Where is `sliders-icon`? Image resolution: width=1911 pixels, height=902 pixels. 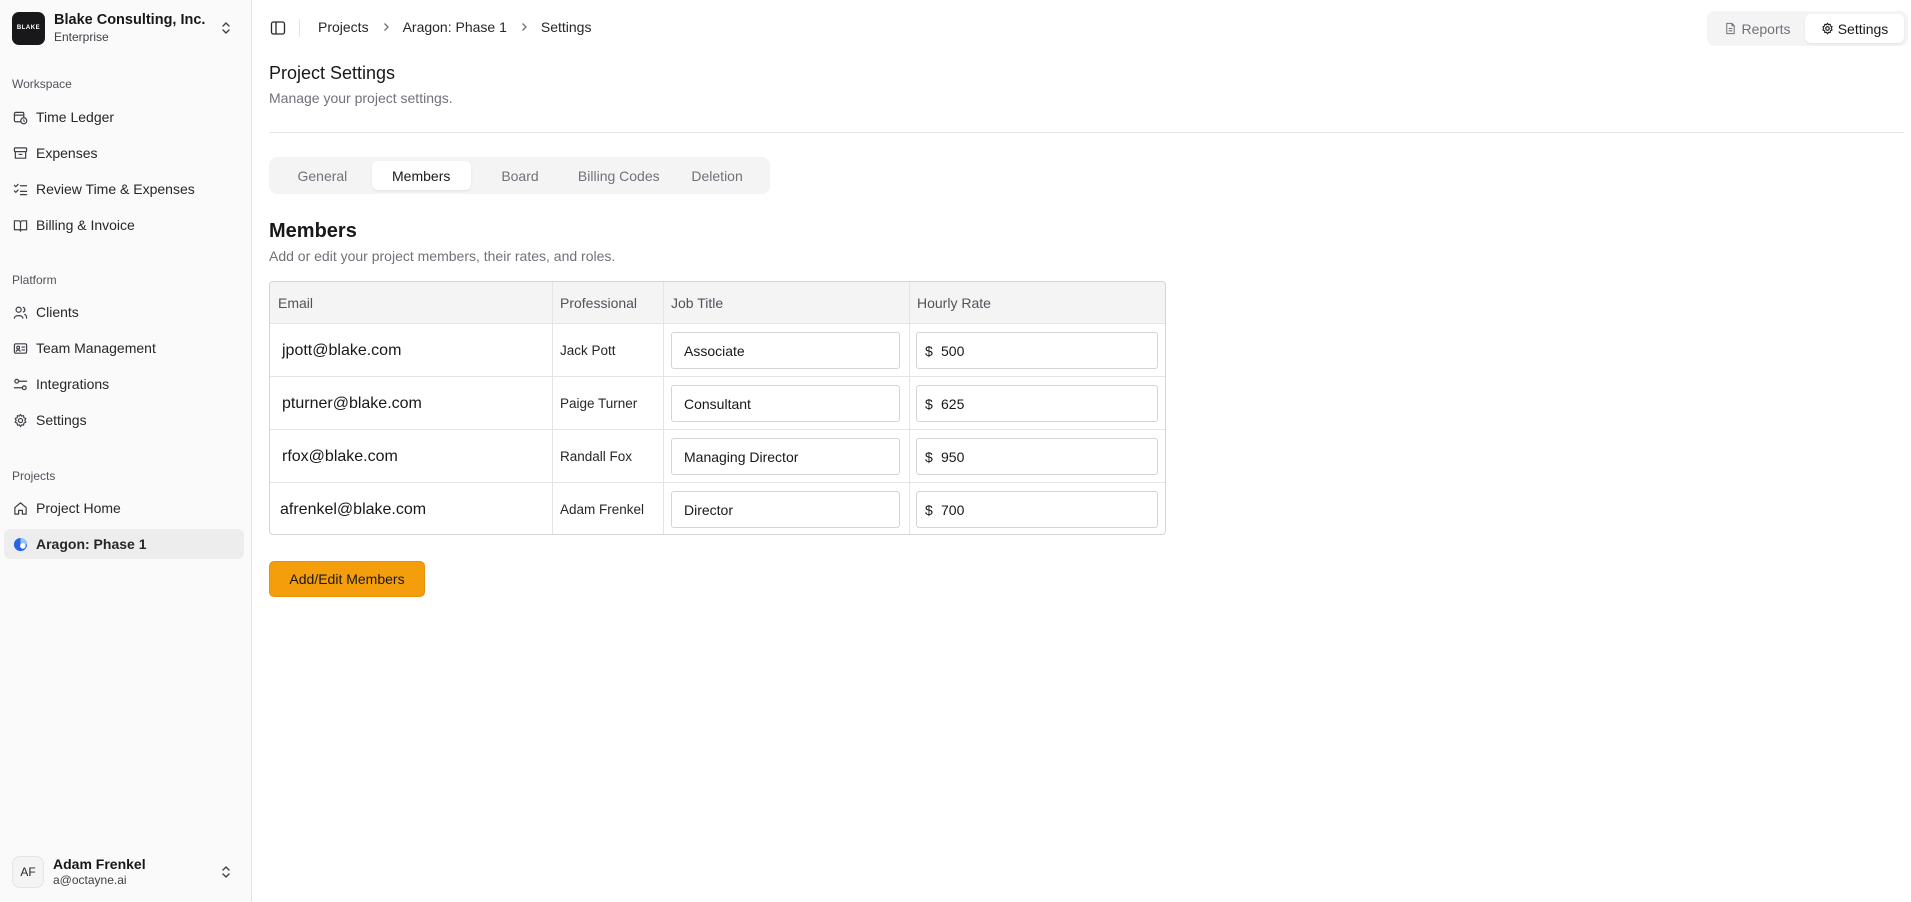
sliders-icon is located at coordinates (20, 384).